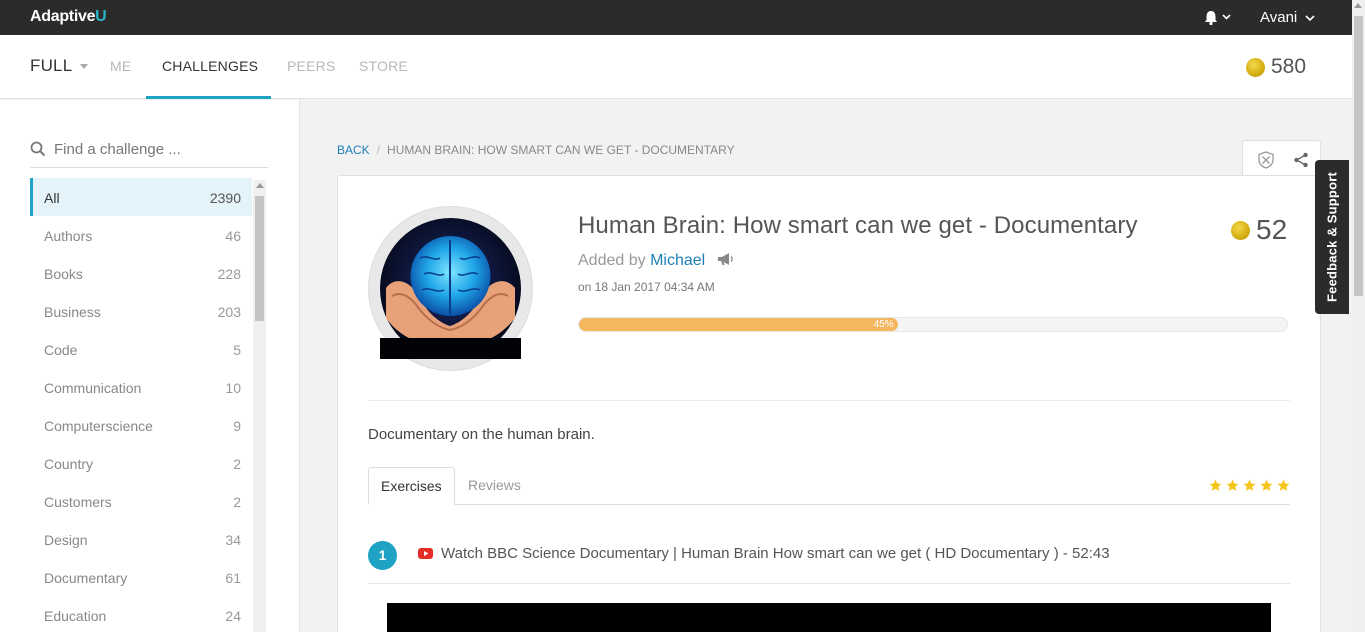 The height and width of the screenshot is (632, 1365). What do you see at coordinates (1281, 159) in the screenshot?
I see `challenge-tools` at bounding box center [1281, 159].